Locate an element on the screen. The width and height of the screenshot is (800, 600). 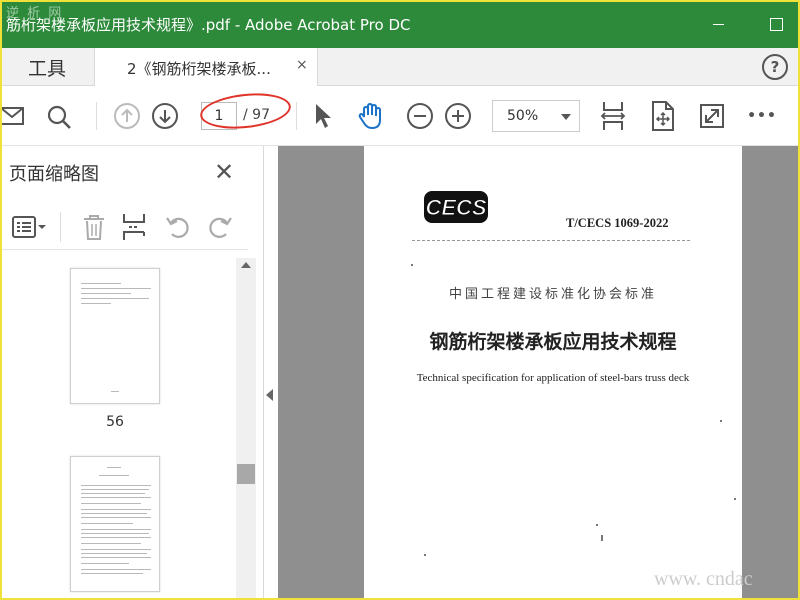
tab-bar: 工具 2《钢筋桁架楼承板... × ? is located at coordinates (400, 67).